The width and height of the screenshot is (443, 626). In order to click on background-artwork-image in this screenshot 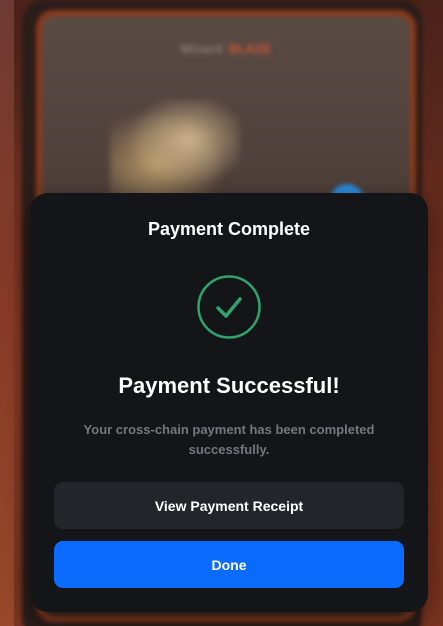, I will do `click(175, 150)`.